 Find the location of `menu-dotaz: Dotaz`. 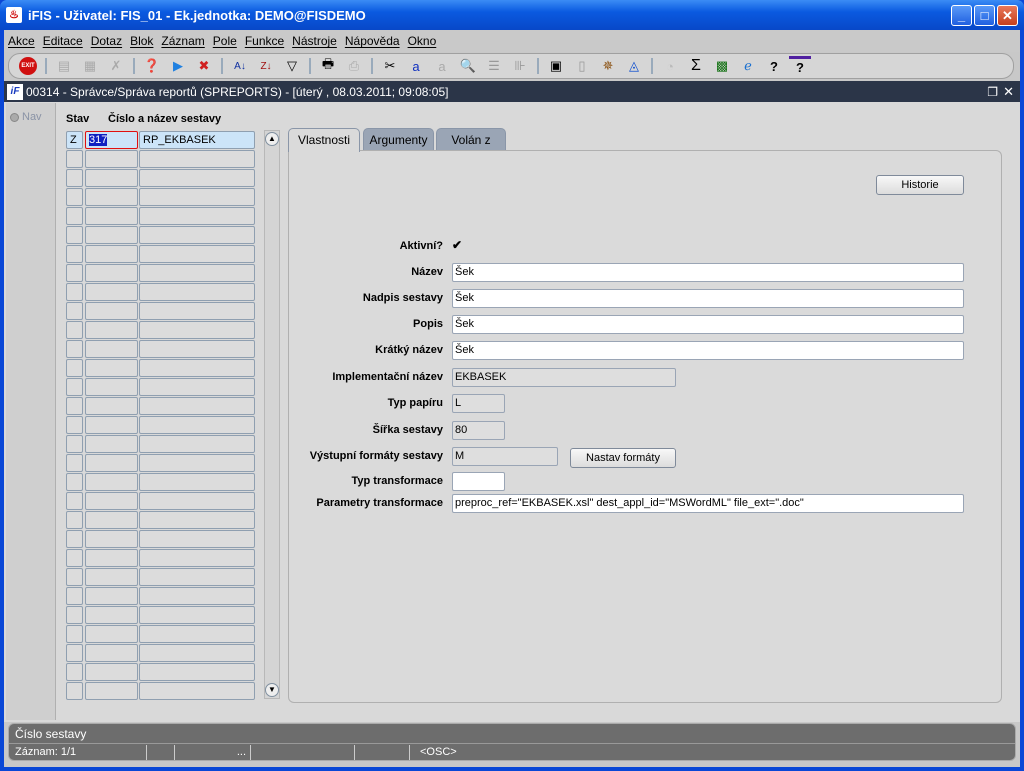

menu-dotaz: Dotaz is located at coordinates (106, 41).